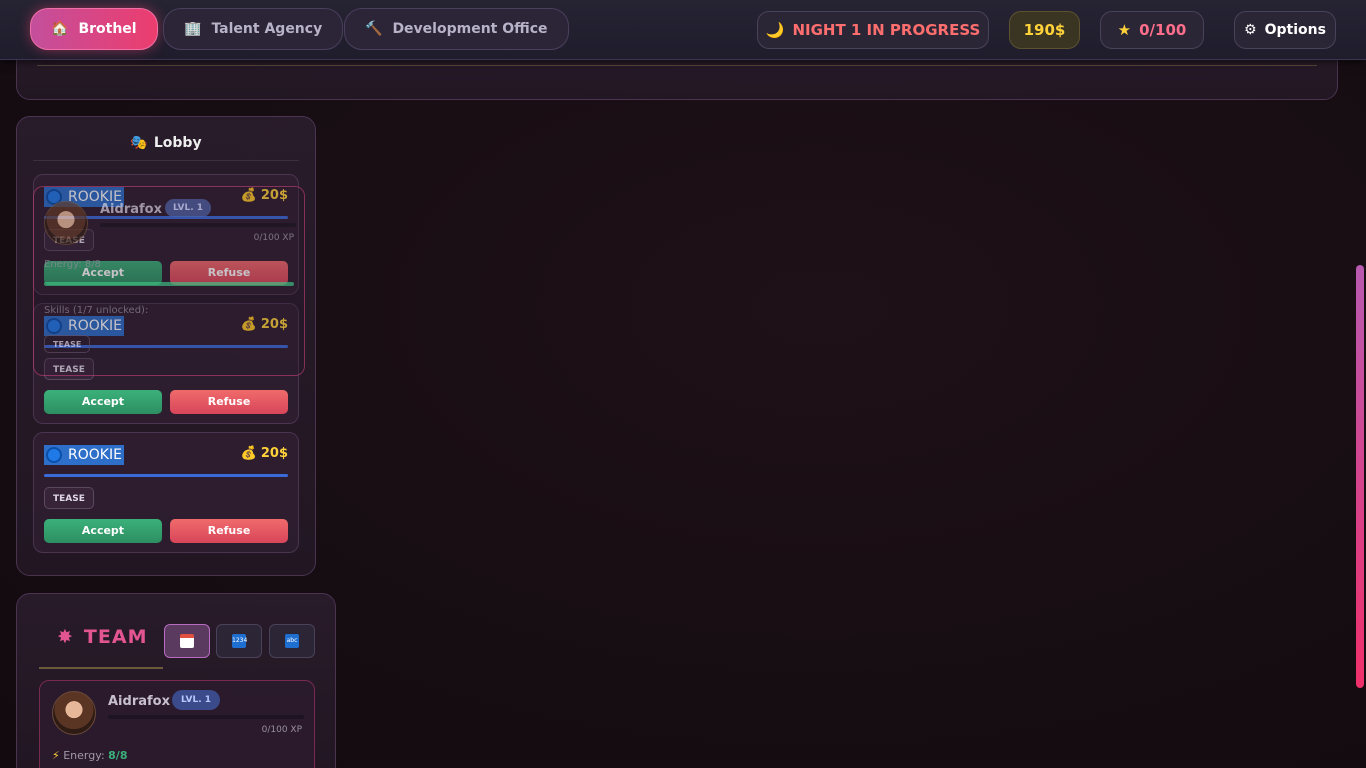 This screenshot has height=768, width=1366. I want to click on tab-development-office: 🔨 Development Office, so click(456, 29).